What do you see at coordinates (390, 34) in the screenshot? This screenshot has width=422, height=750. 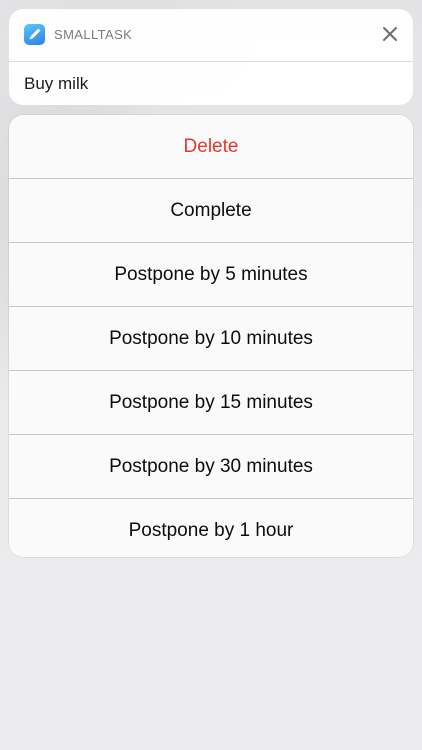 I see `close-icon` at bounding box center [390, 34].